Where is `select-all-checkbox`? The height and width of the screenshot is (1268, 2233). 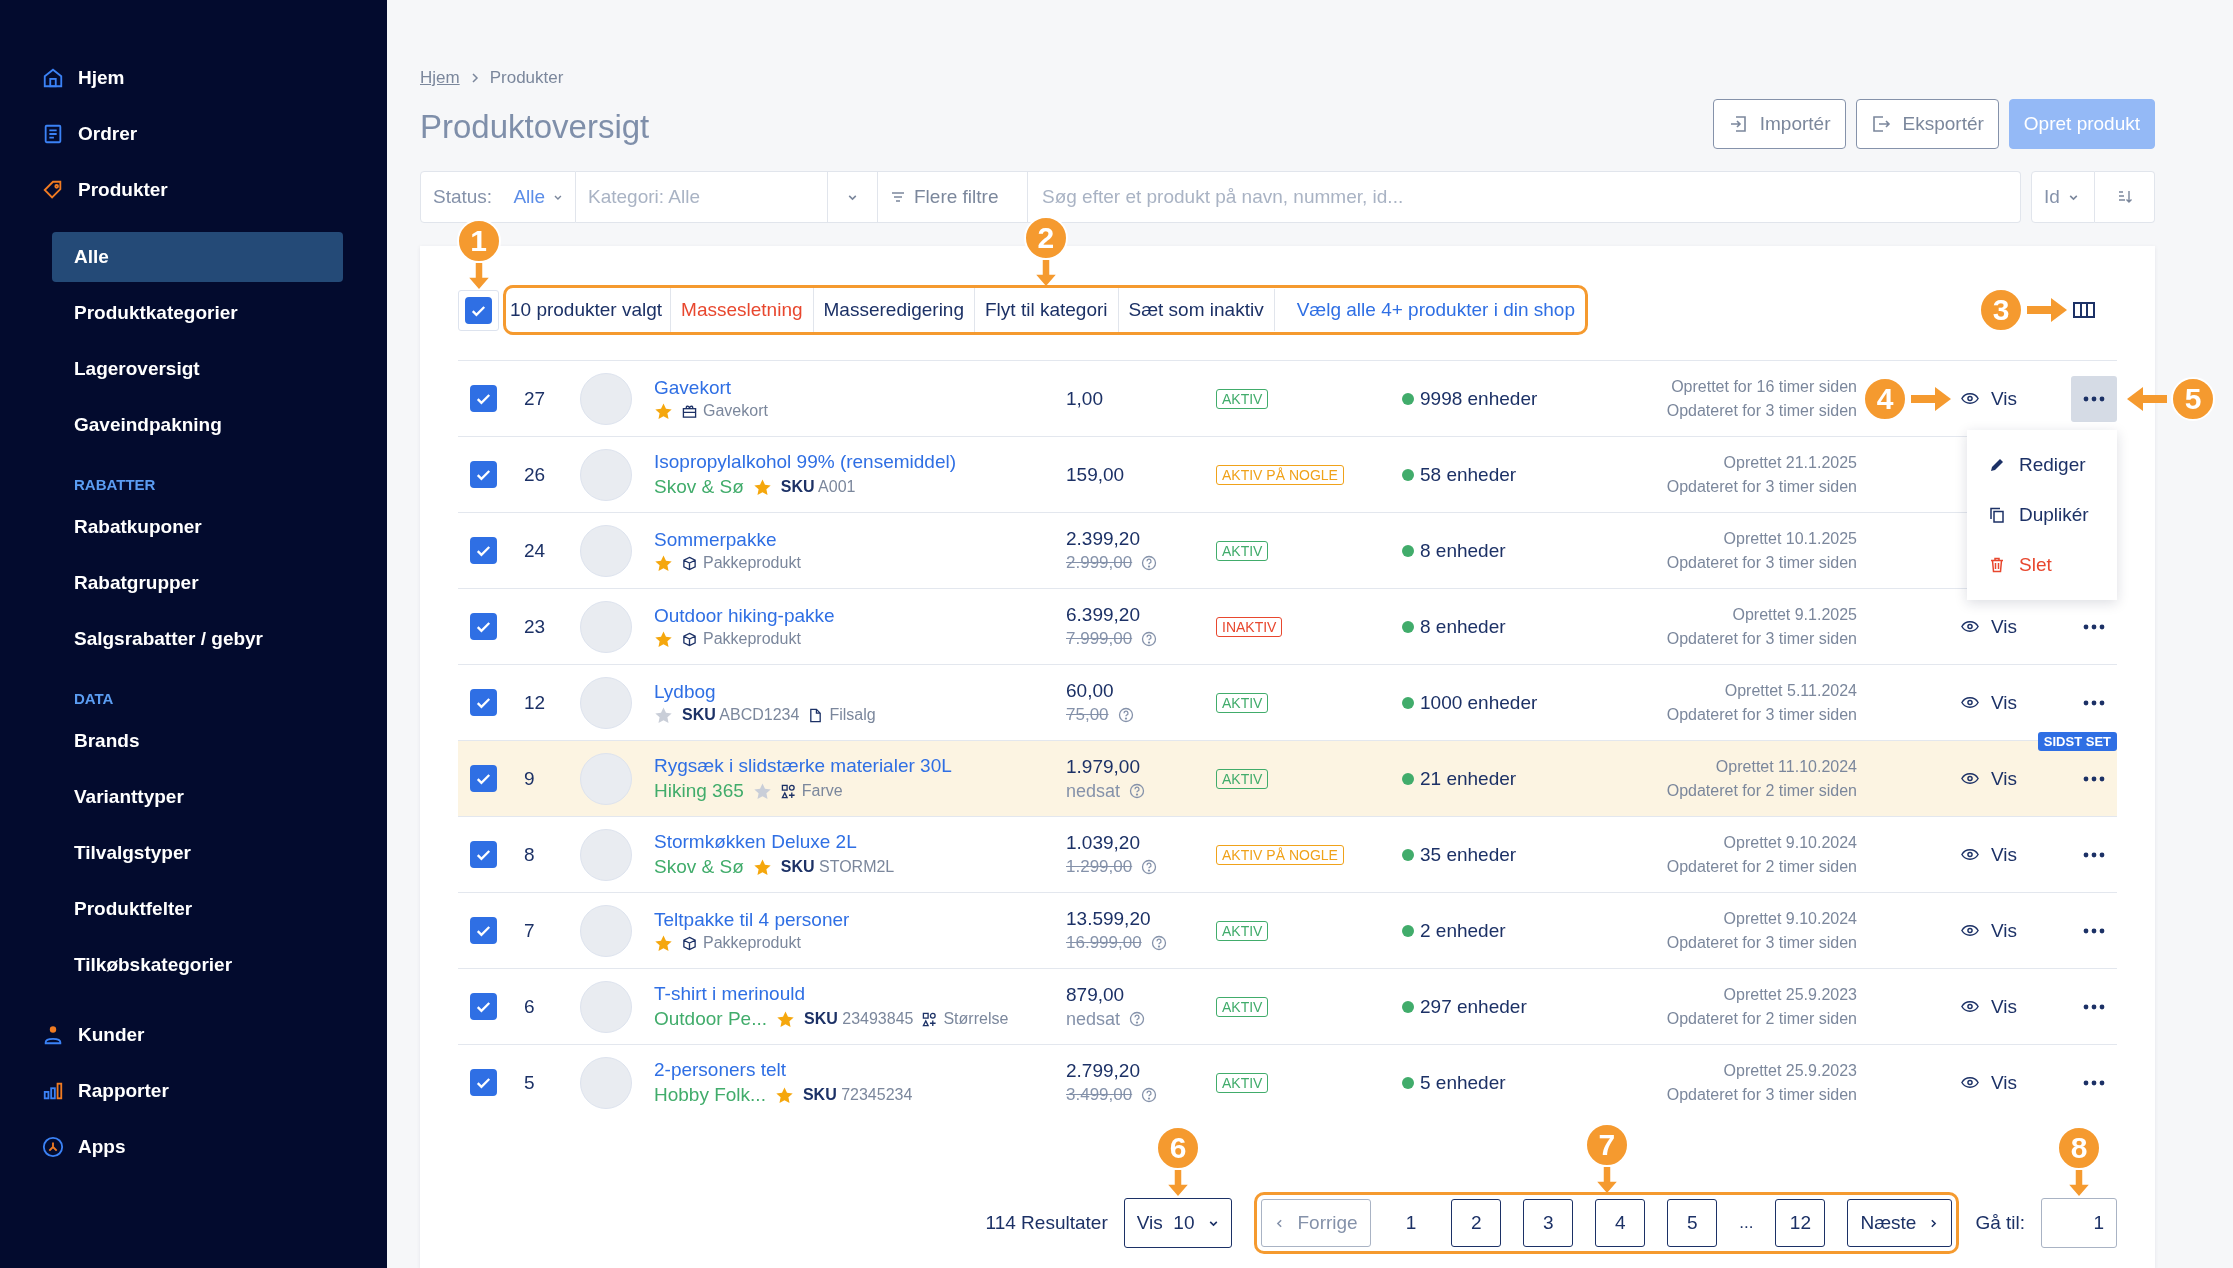 select-all-checkbox is located at coordinates (478, 310).